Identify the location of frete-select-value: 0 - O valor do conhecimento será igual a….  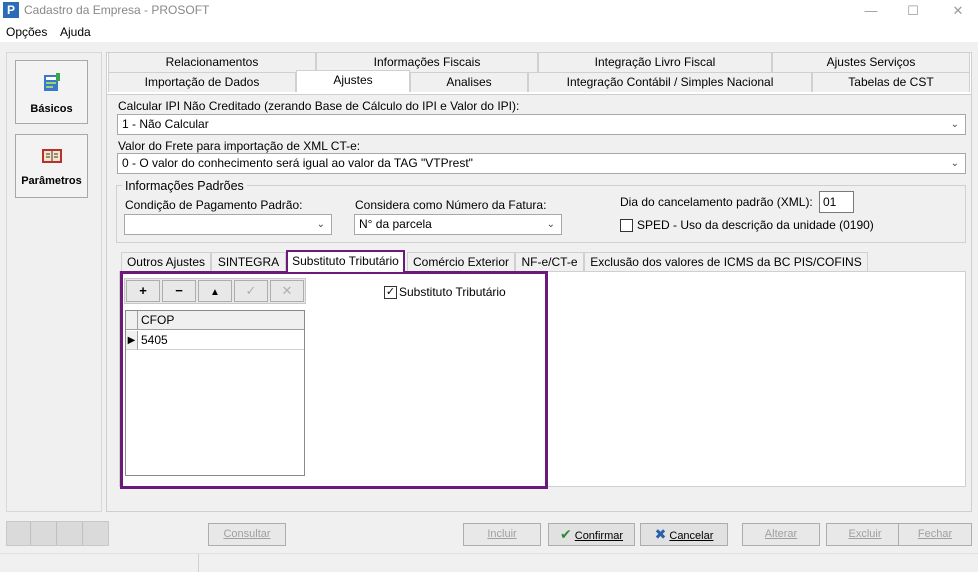
(297, 163).